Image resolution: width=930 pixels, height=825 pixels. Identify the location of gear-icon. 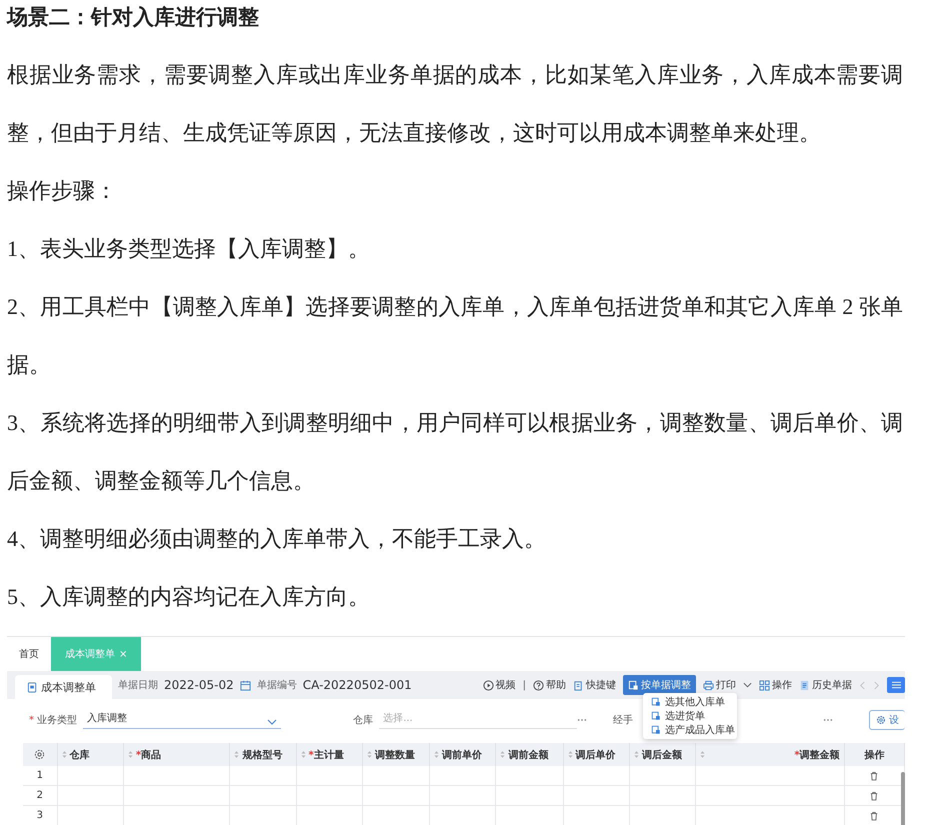
(881, 720).